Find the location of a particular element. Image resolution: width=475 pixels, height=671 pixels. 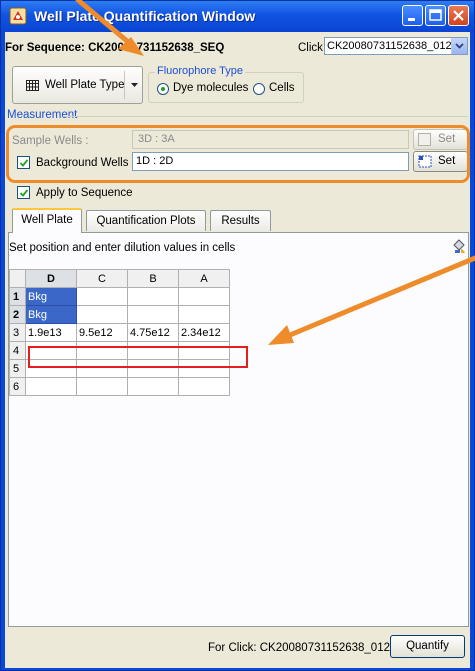

column-header: B is located at coordinates (153, 278).